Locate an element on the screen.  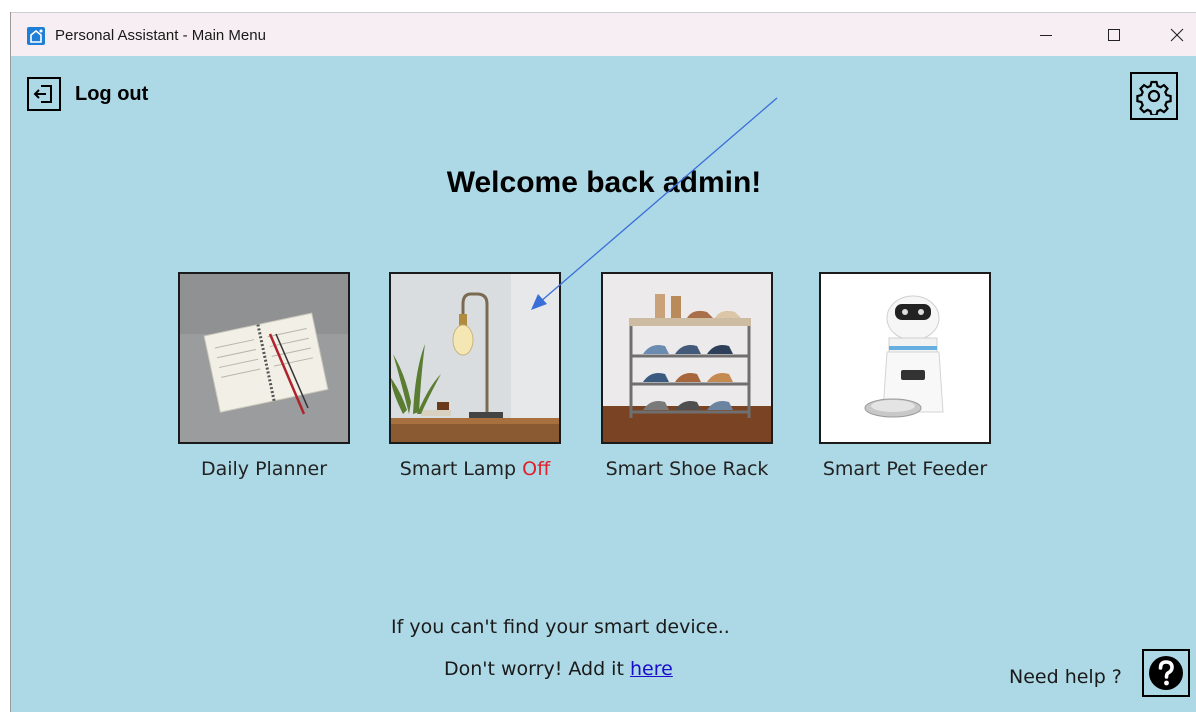
maximize-icon is located at coordinates (1114, 35).